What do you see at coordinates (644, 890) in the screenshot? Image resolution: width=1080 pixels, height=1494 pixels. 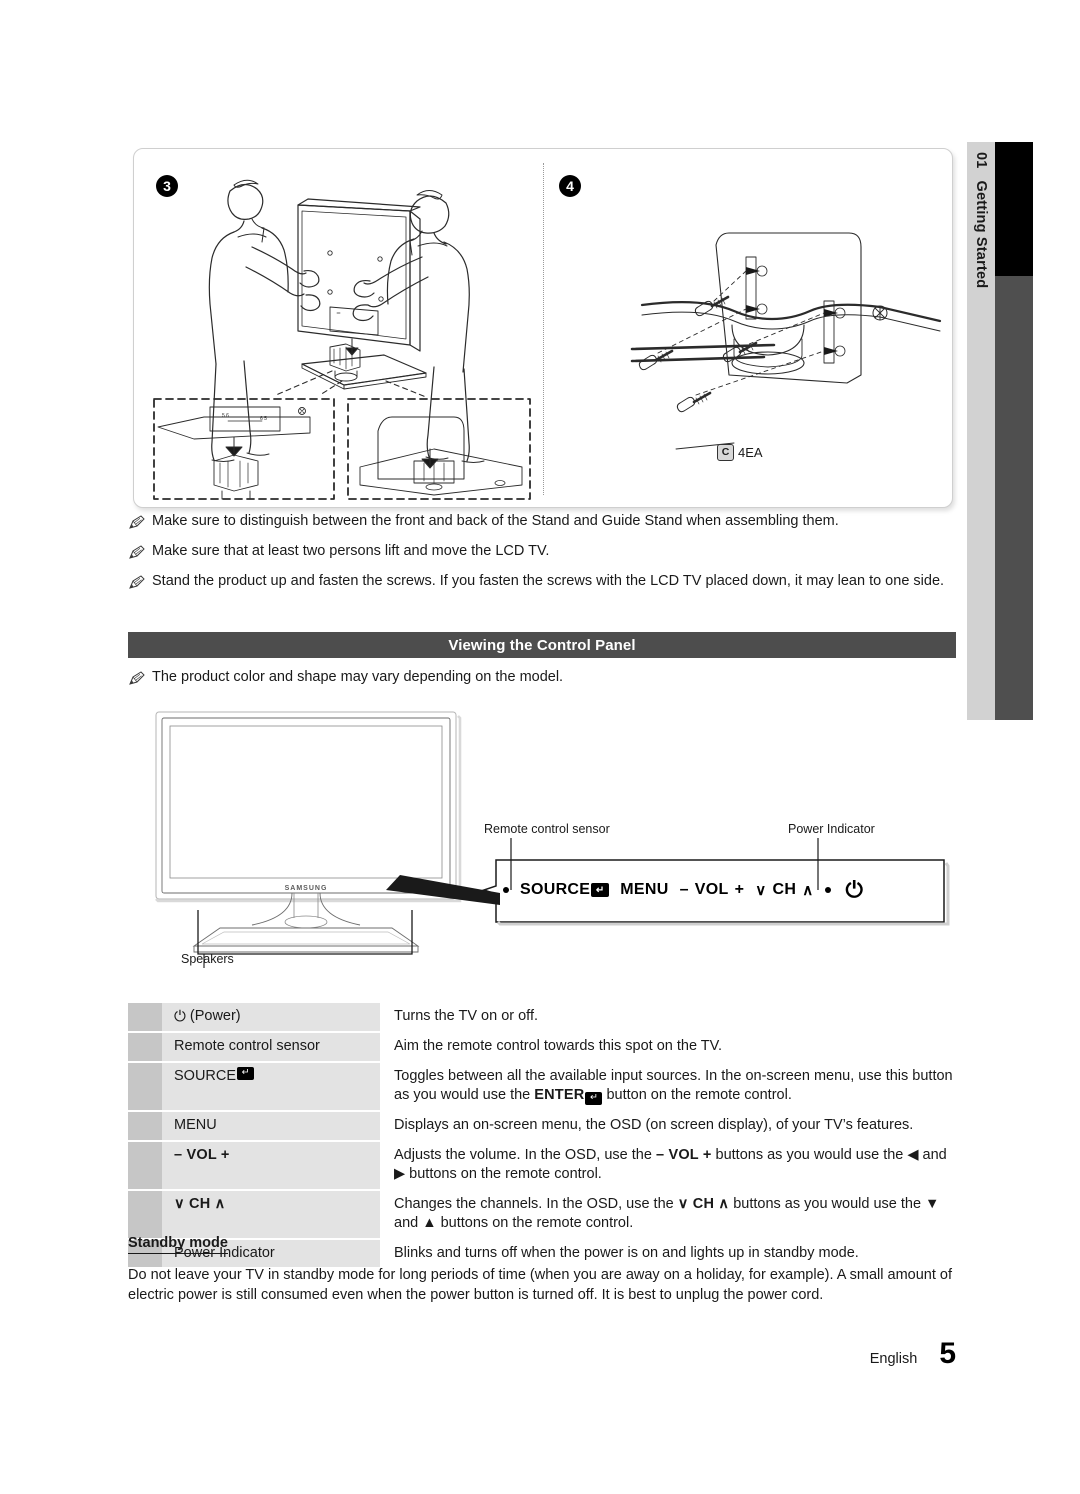 I see `panel-menu-button: MENU` at bounding box center [644, 890].